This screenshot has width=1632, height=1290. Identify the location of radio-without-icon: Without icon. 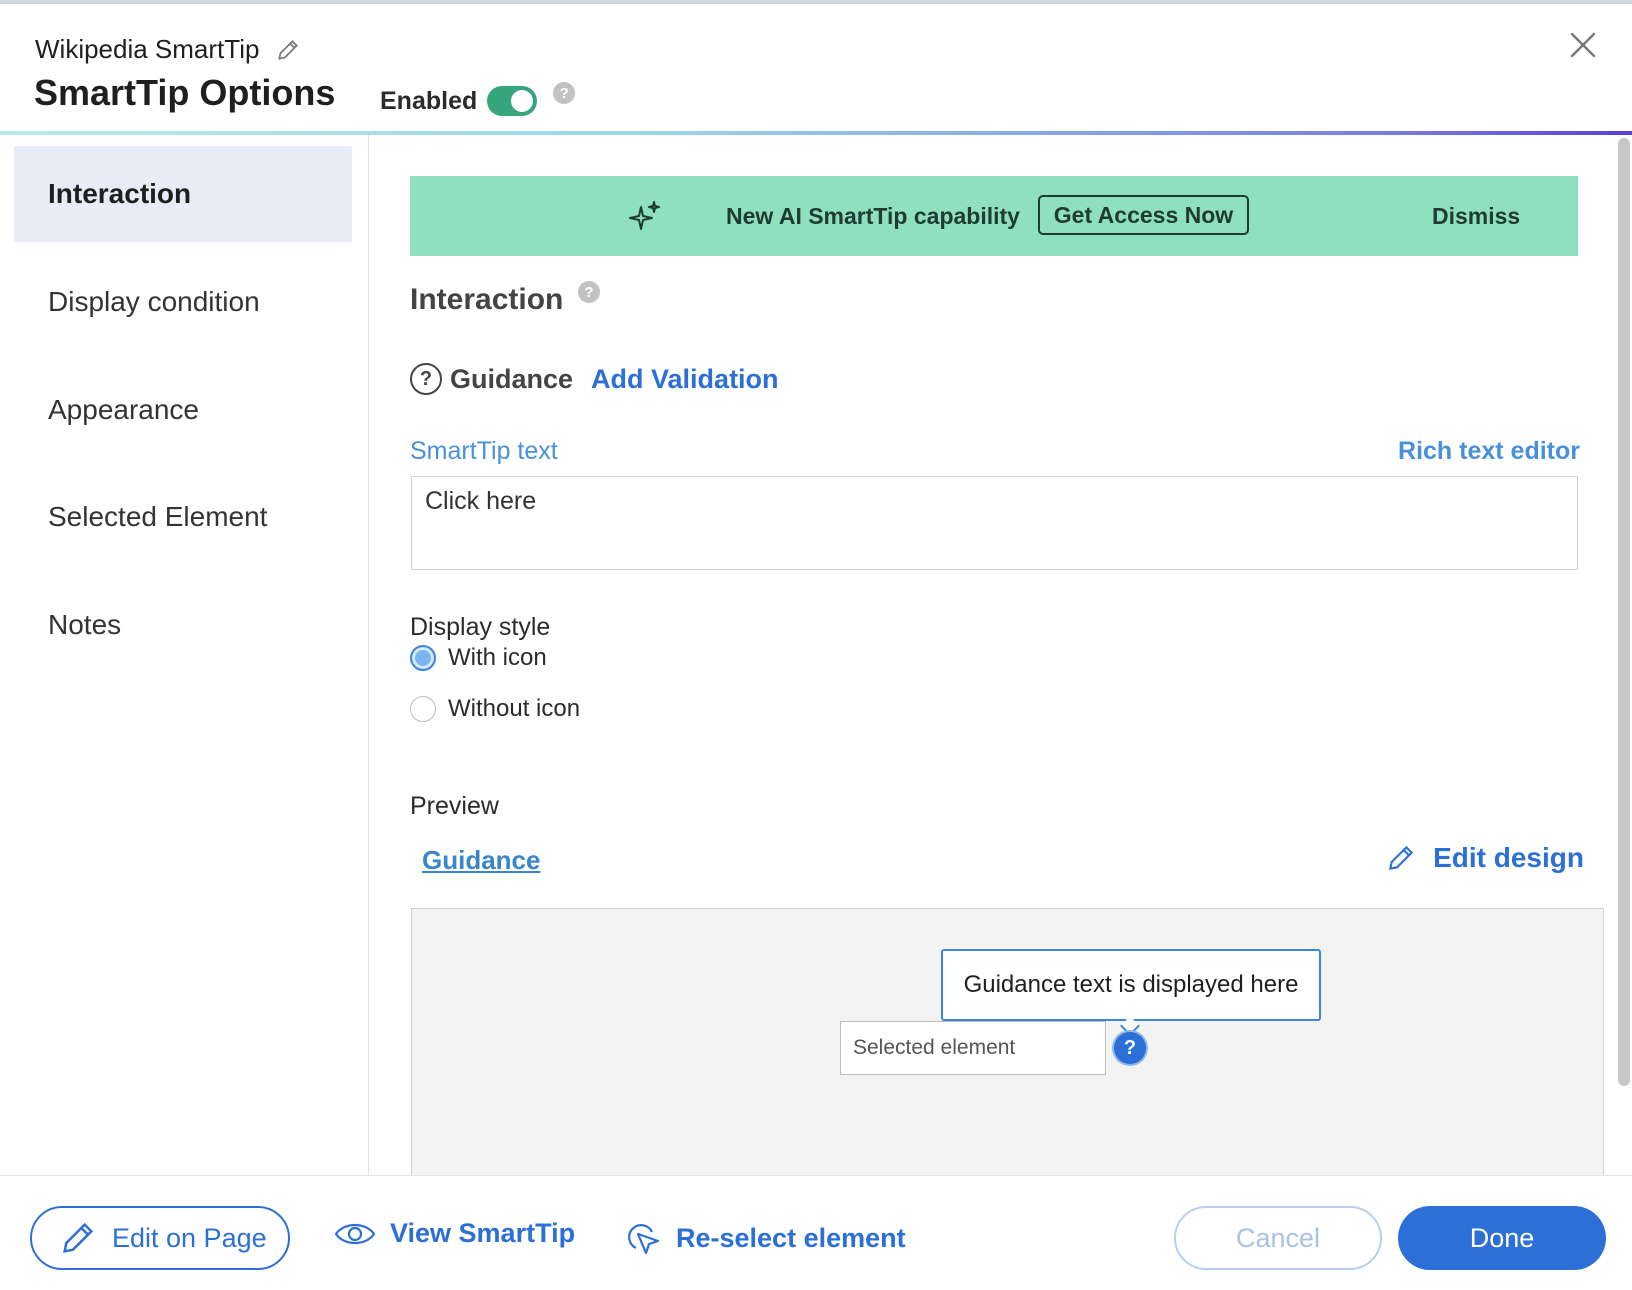
(495, 709).